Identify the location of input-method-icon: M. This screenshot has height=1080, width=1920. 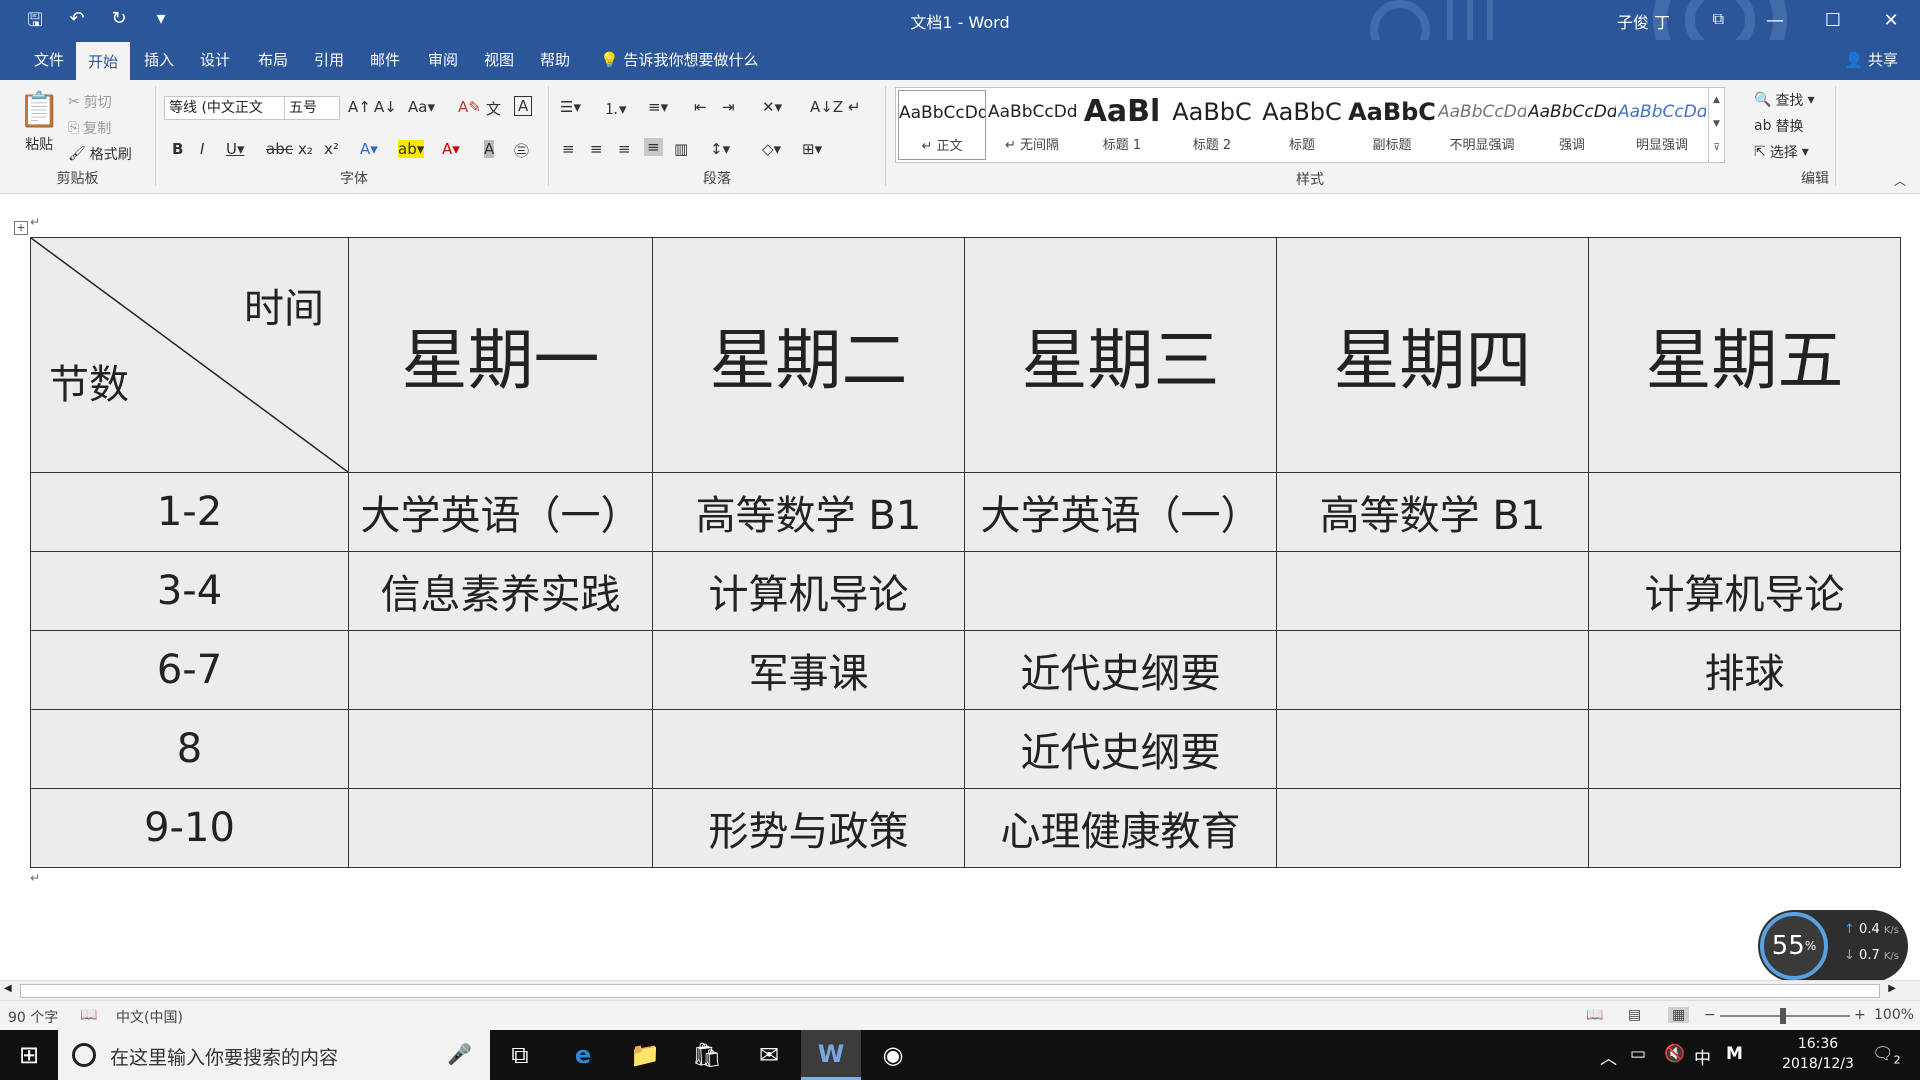
(1734, 1054).